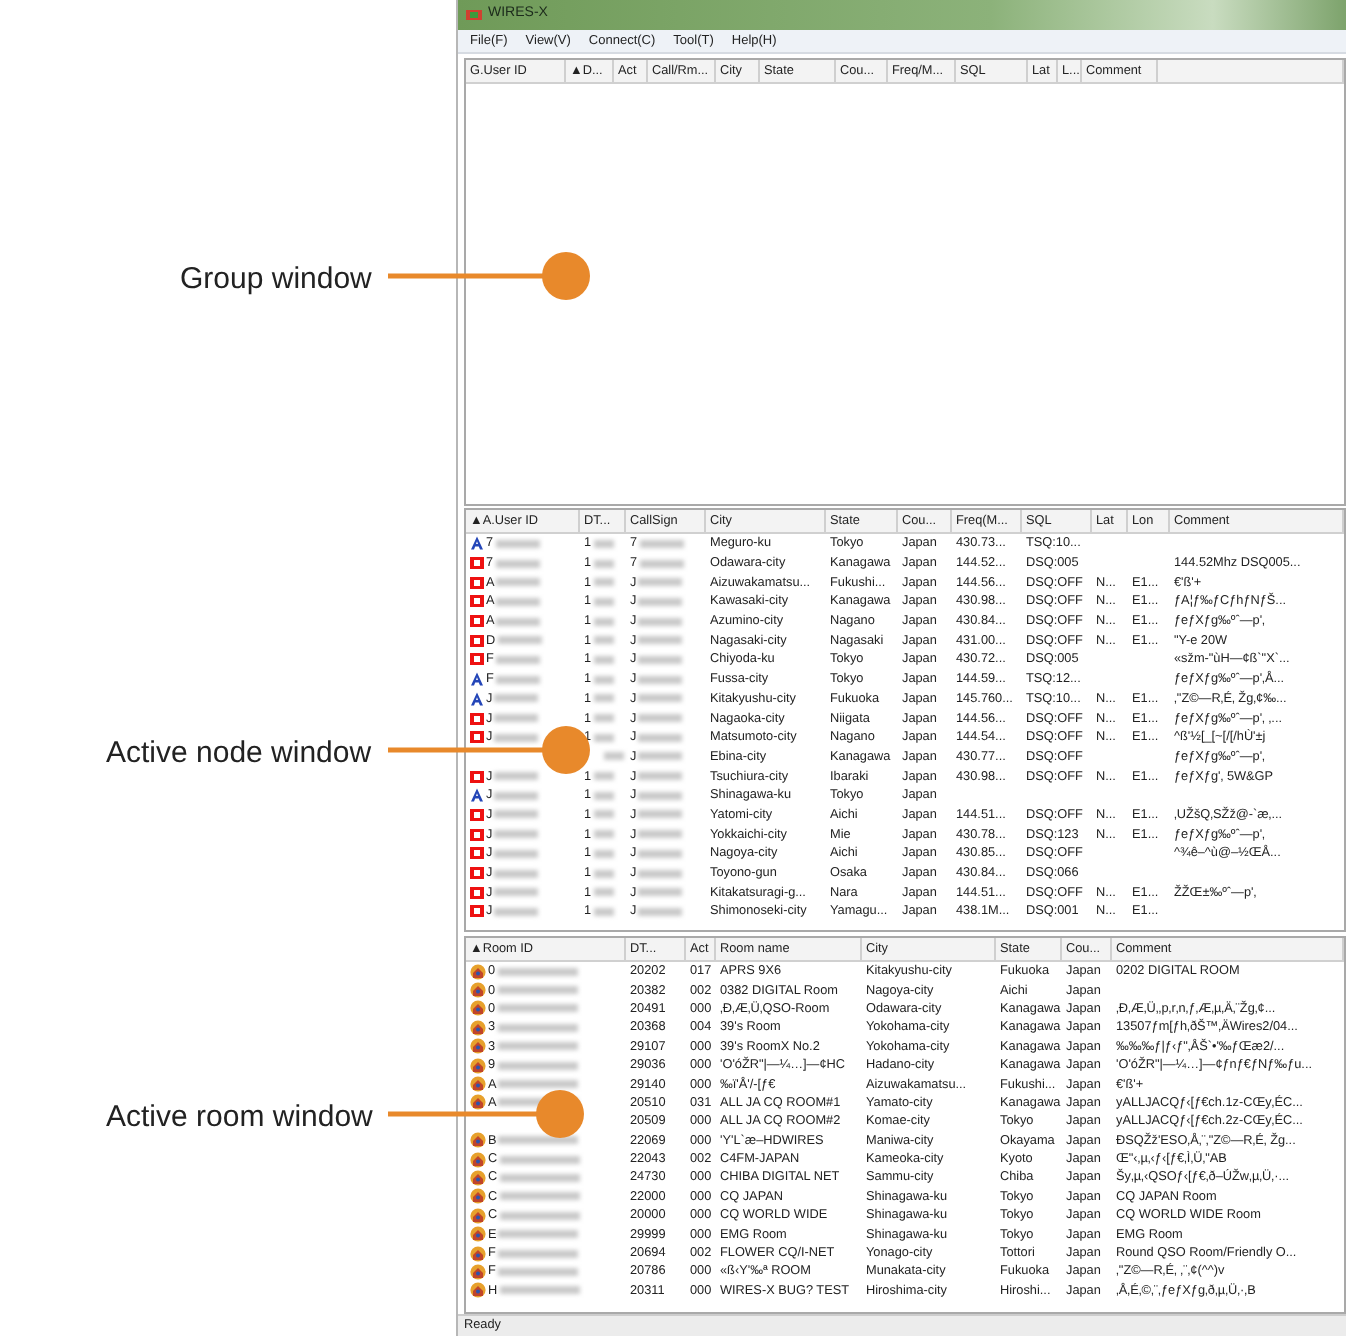 The height and width of the screenshot is (1336, 1346). Describe the element at coordinates (239, 1118) in the screenshot. I see `callout-label: Active room window` at that location.